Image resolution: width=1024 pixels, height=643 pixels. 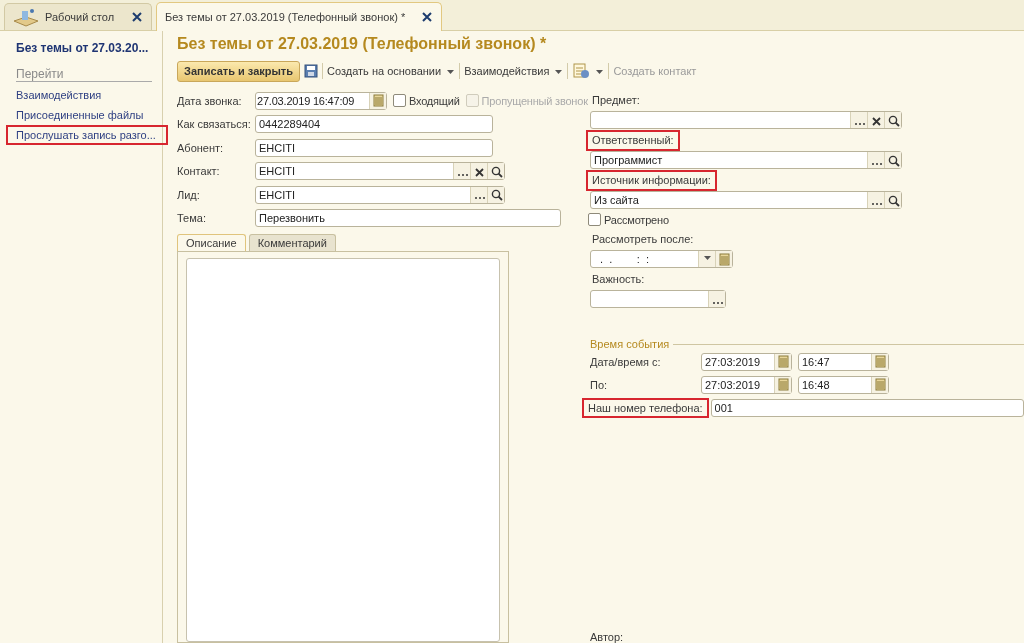 I want to click on input-field: 27.03.2019 16:47:09, so click(x=321, y=100).